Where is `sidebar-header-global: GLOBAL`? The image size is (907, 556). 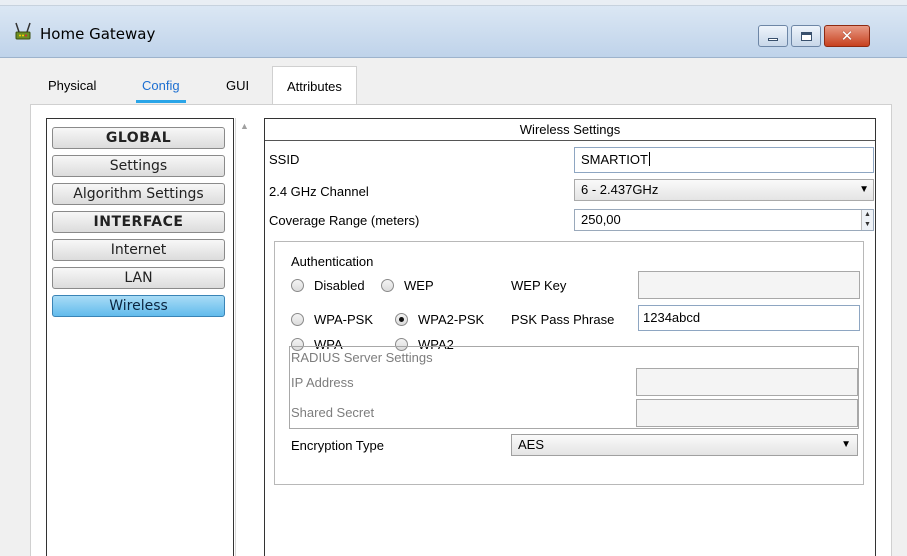 sidebar-header-global: GLOBAL is located at coordinates (138, 138).